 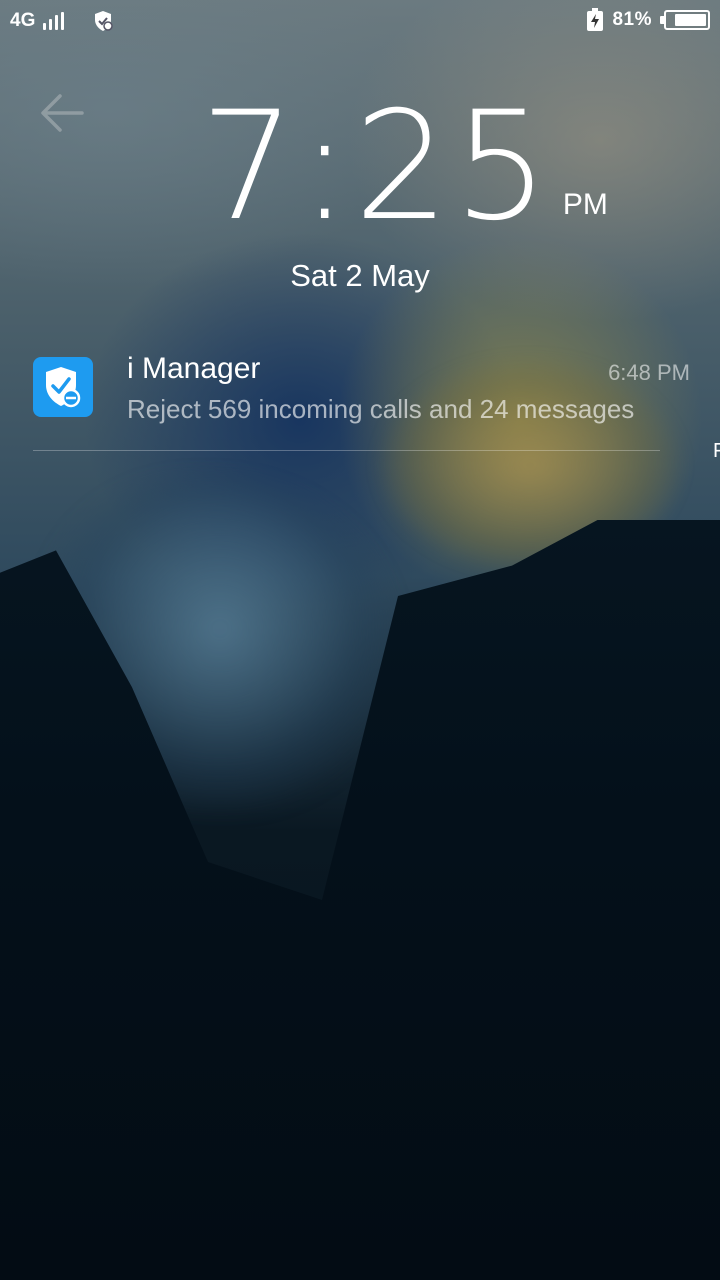 I want to click on lockscreen-clock: 7:25 PM, so click(x=404, y=167).